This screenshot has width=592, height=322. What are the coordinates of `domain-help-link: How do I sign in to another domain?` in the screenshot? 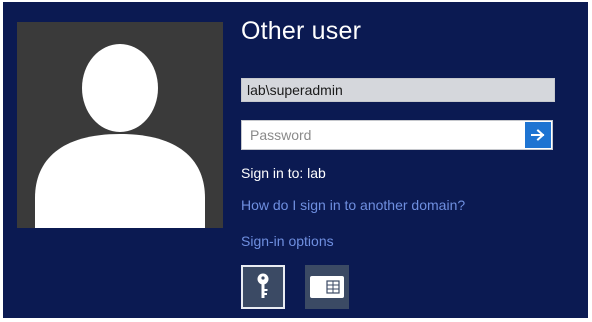 It's located at (353, 205).